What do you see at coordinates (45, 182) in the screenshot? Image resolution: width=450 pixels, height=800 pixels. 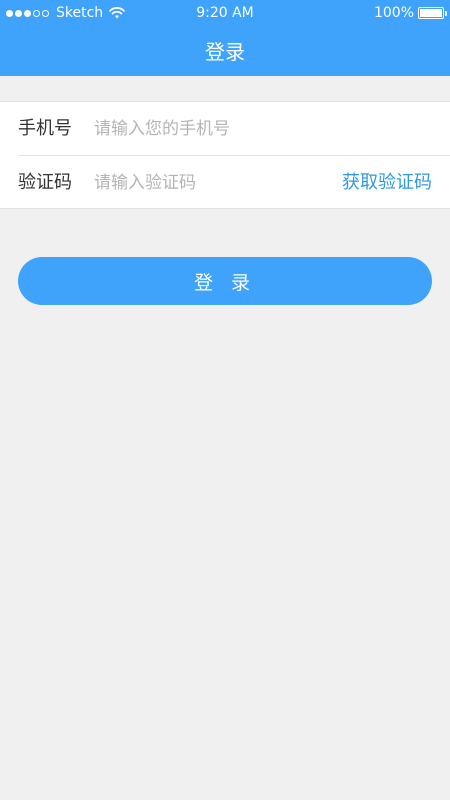 I see `code-label: 验证码` at bounding box center [45, 182].